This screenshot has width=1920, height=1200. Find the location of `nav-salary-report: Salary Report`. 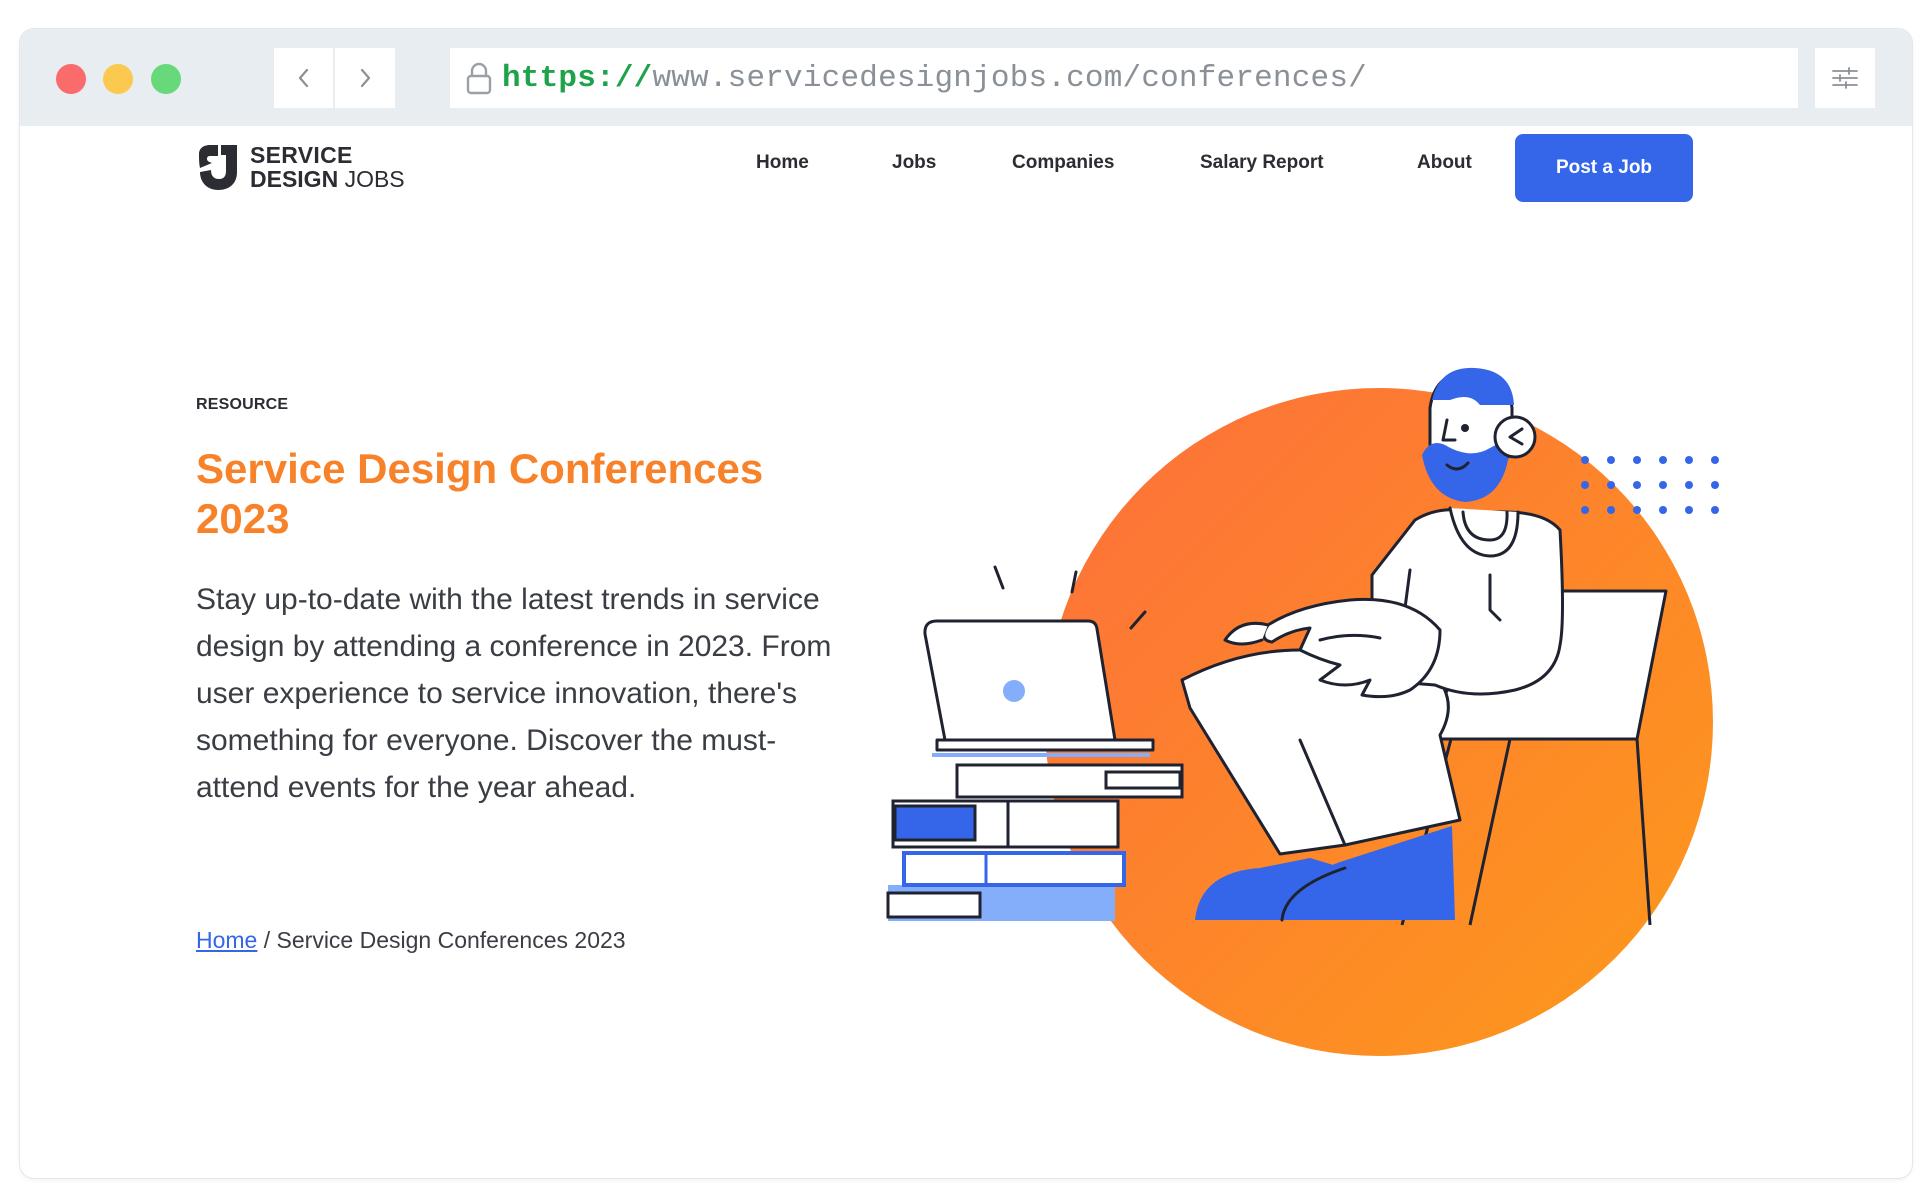

nav-salary-report: Salary Report is located at coordinates (1262, 163).